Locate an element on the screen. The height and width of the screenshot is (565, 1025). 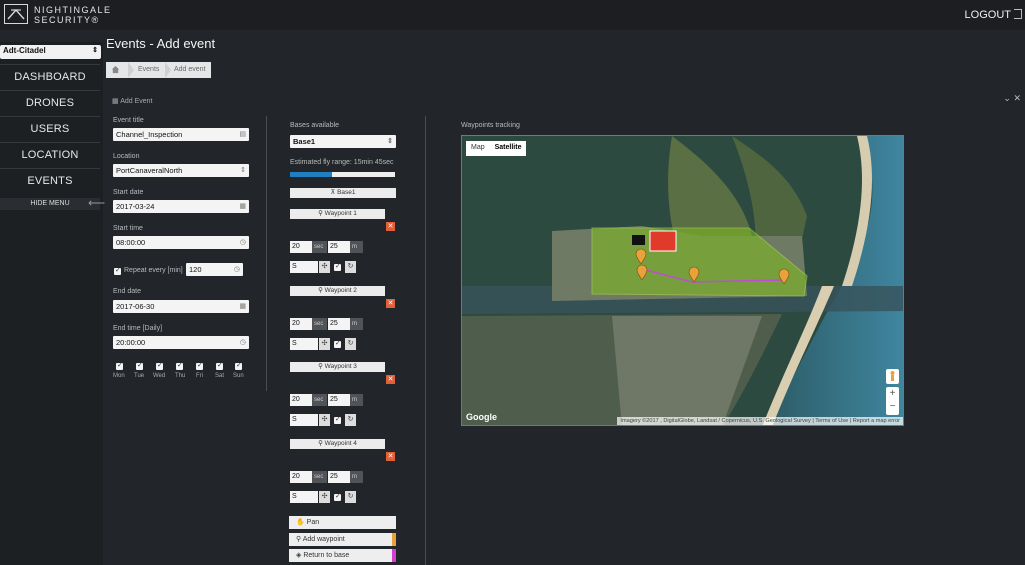
day-checkbox-wed is located at coordinates (159, 365).